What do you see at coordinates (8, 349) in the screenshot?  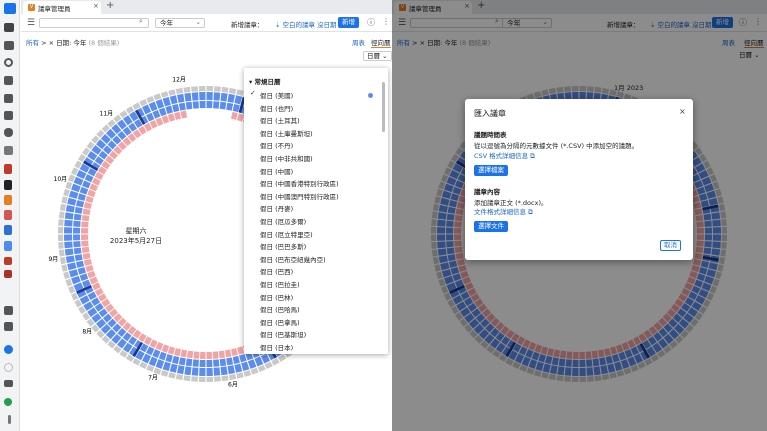 I see `dollar-icon` at bounding box center [8, 349].